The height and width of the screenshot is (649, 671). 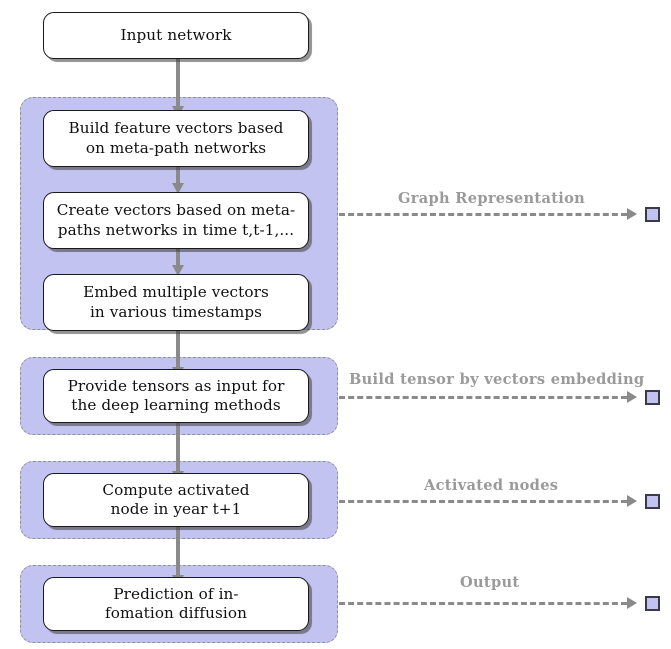 What do you see at coordinates (491, 485) in the screenshot?
I see `annotation-label-activated-nodes: Activated nodes` at bounding box center [491, 485].